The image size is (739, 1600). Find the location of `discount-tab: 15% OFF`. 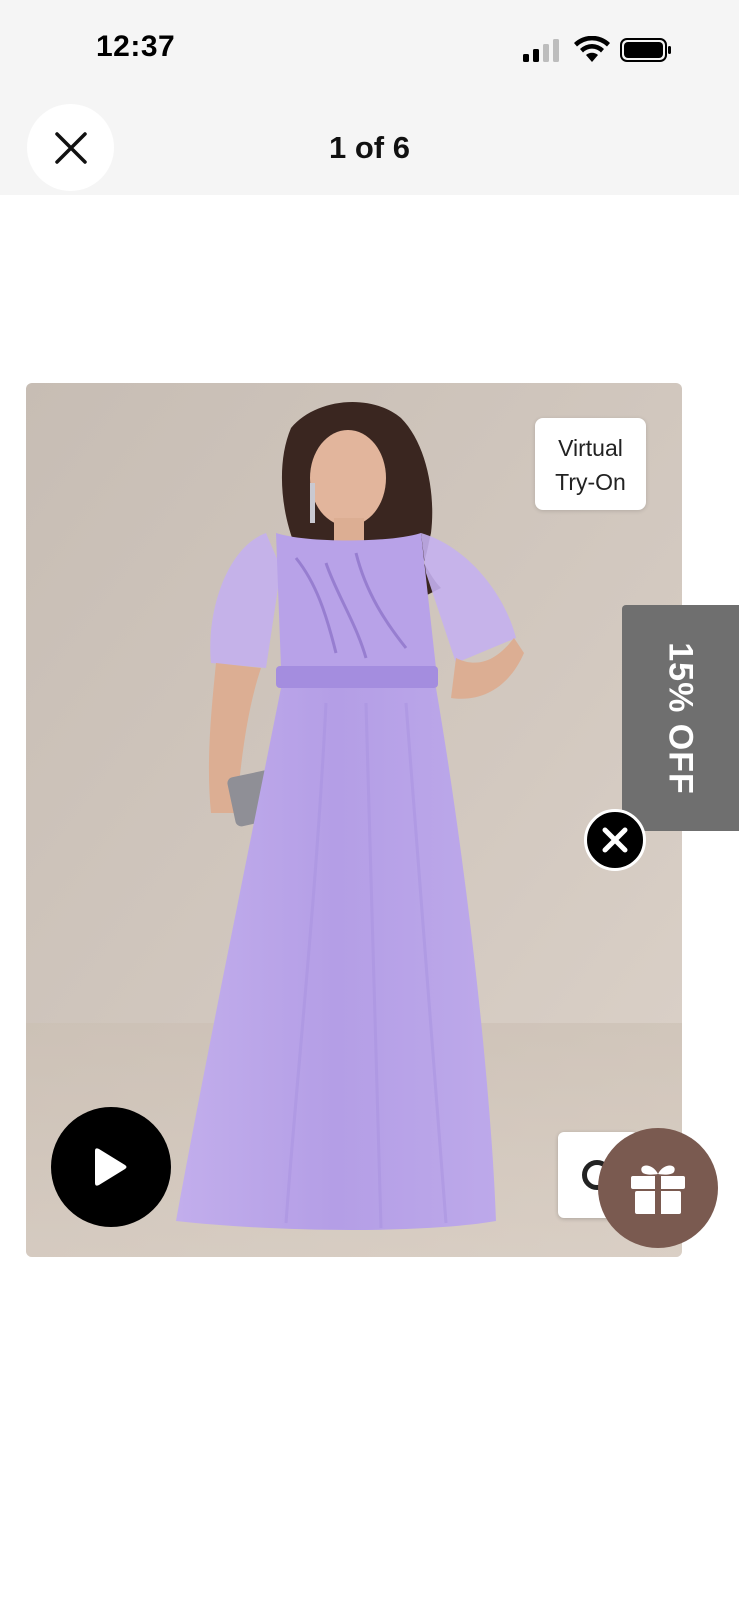

discount-tab: 15% OFF is located at coordinates (680, 718).